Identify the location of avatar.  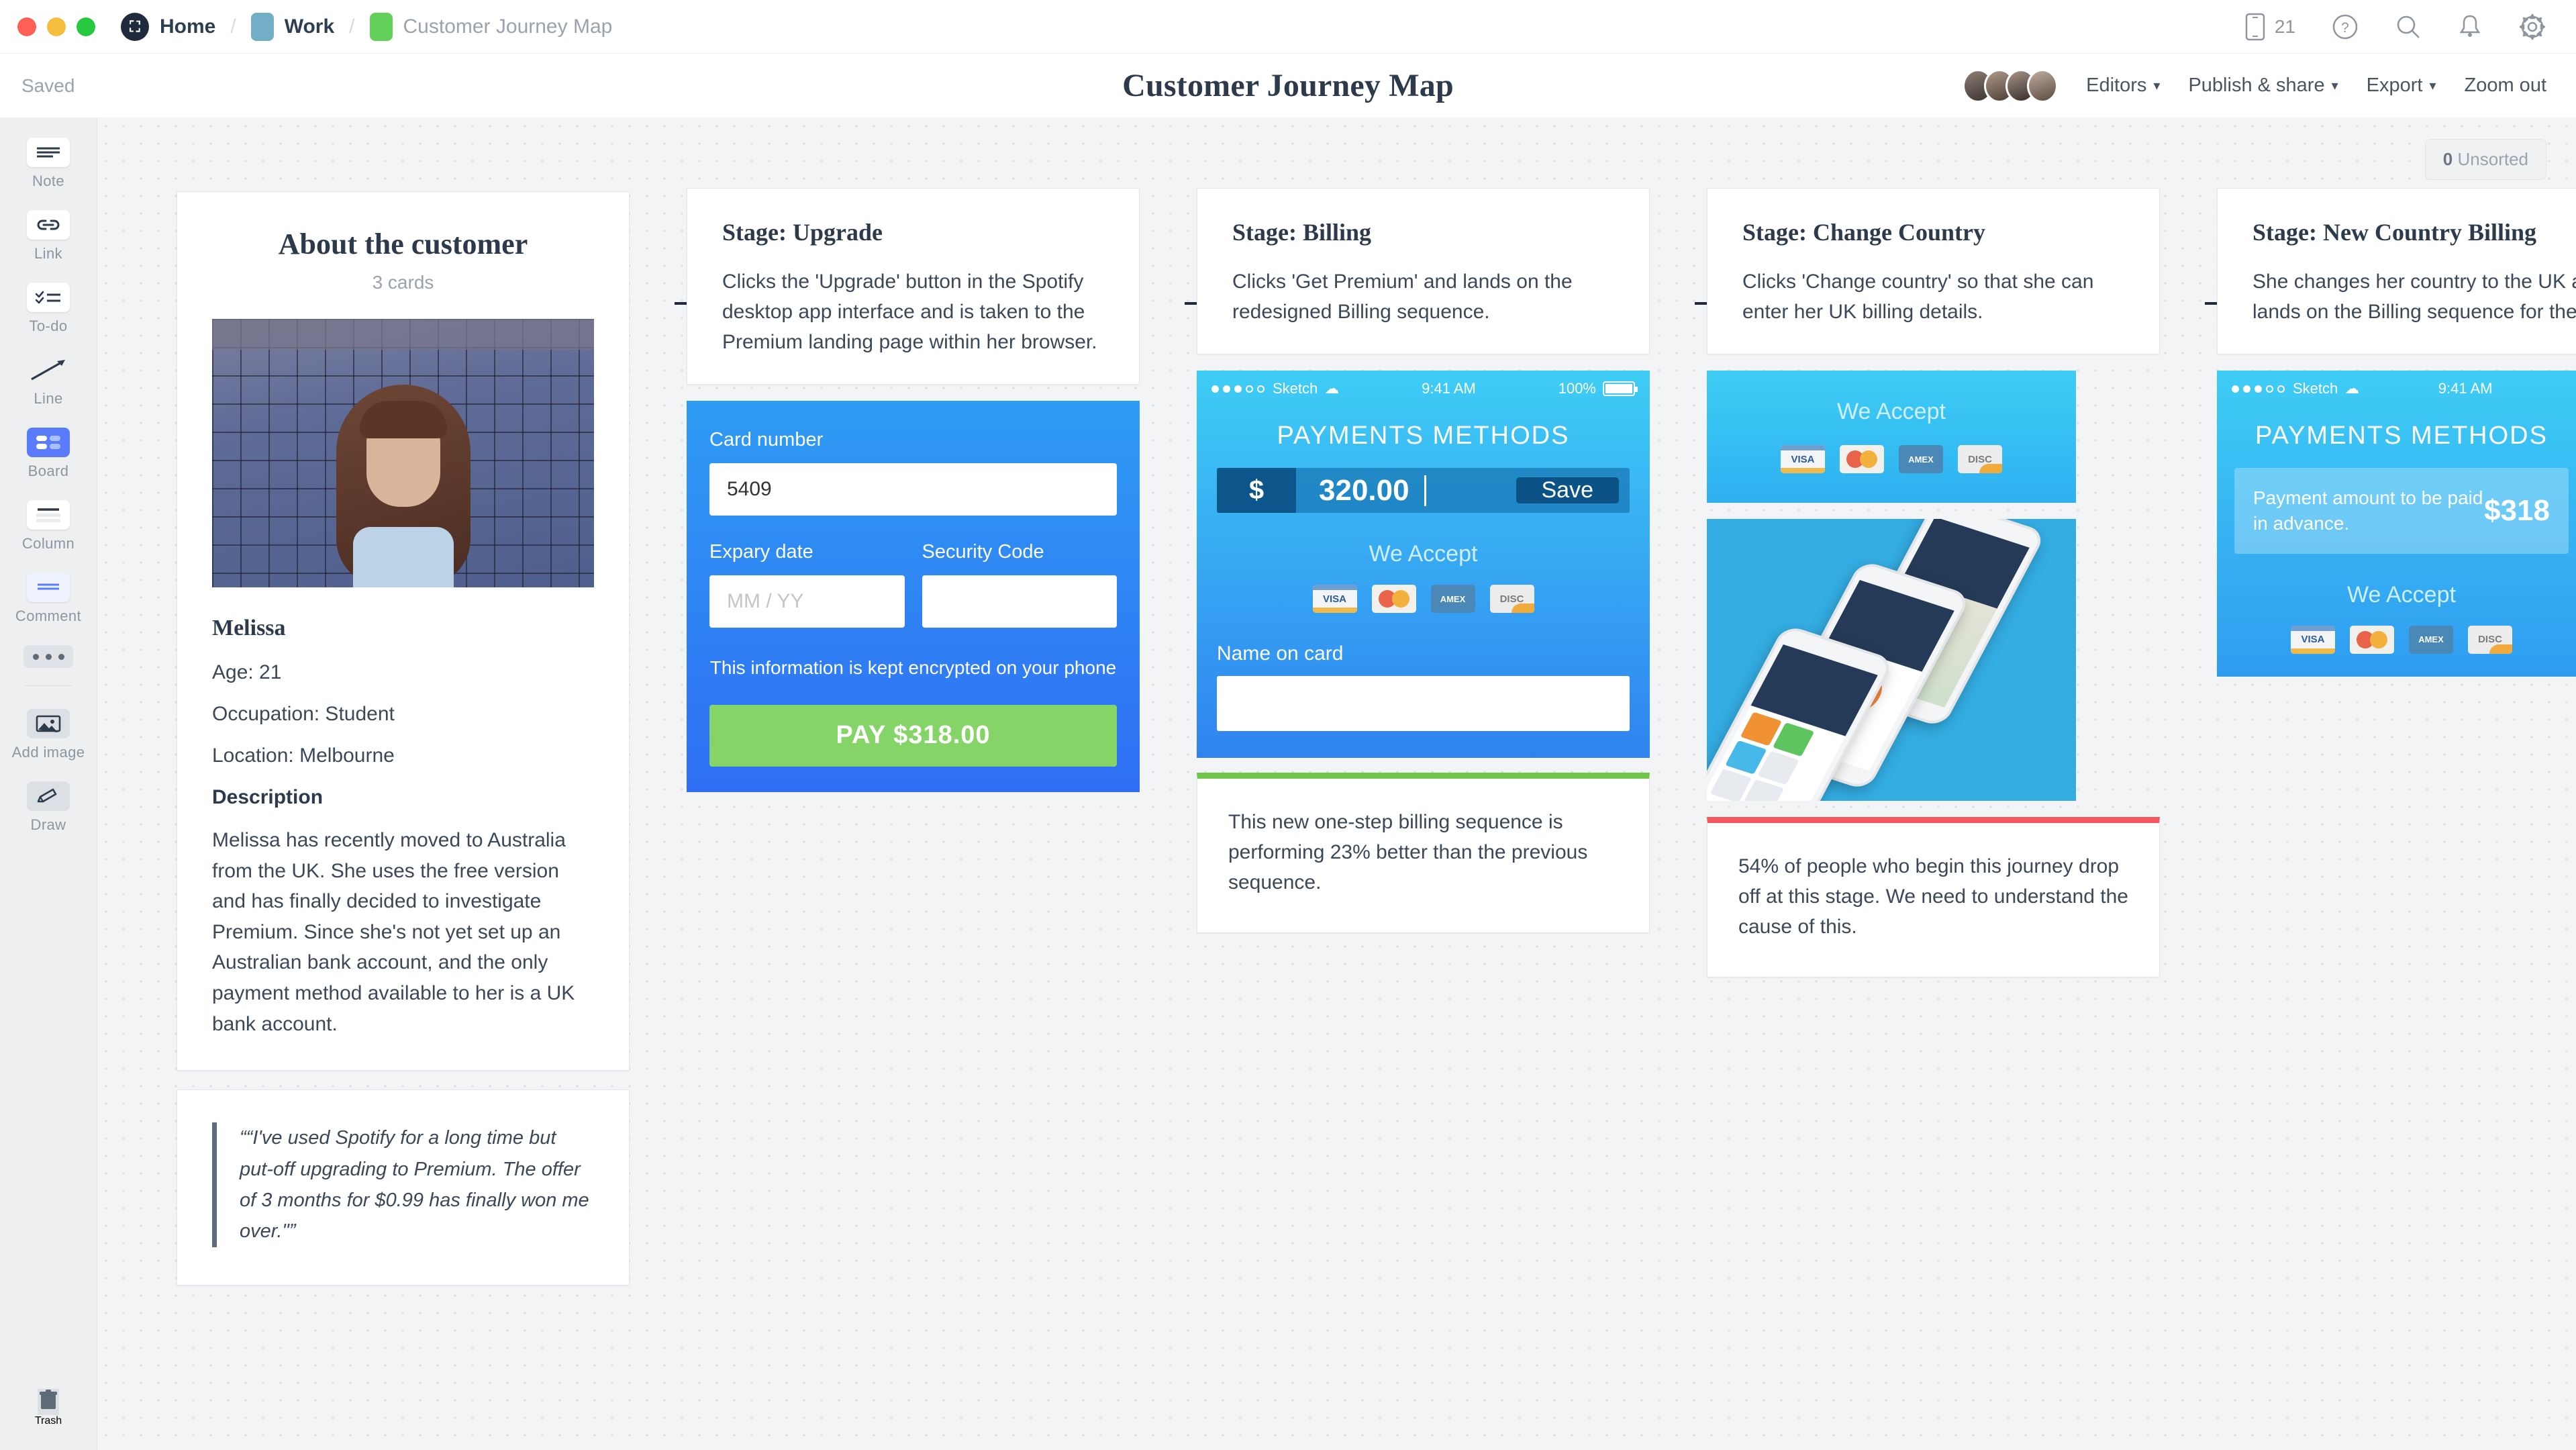
(2043, 85).